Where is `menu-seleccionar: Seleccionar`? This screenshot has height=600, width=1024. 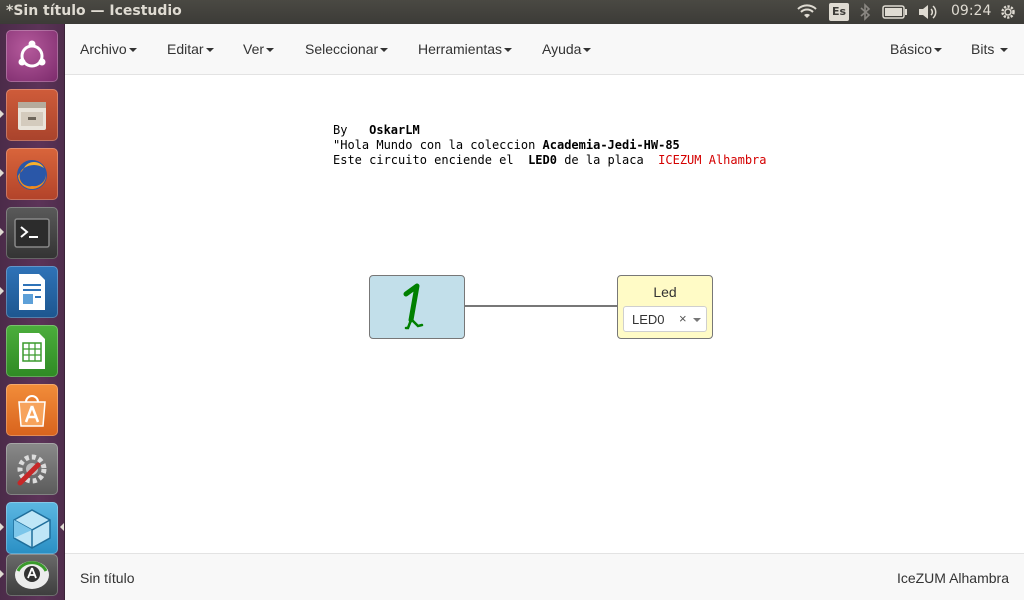
menu-seleccionar: Seleccionar is located at coordinates (347, 49).